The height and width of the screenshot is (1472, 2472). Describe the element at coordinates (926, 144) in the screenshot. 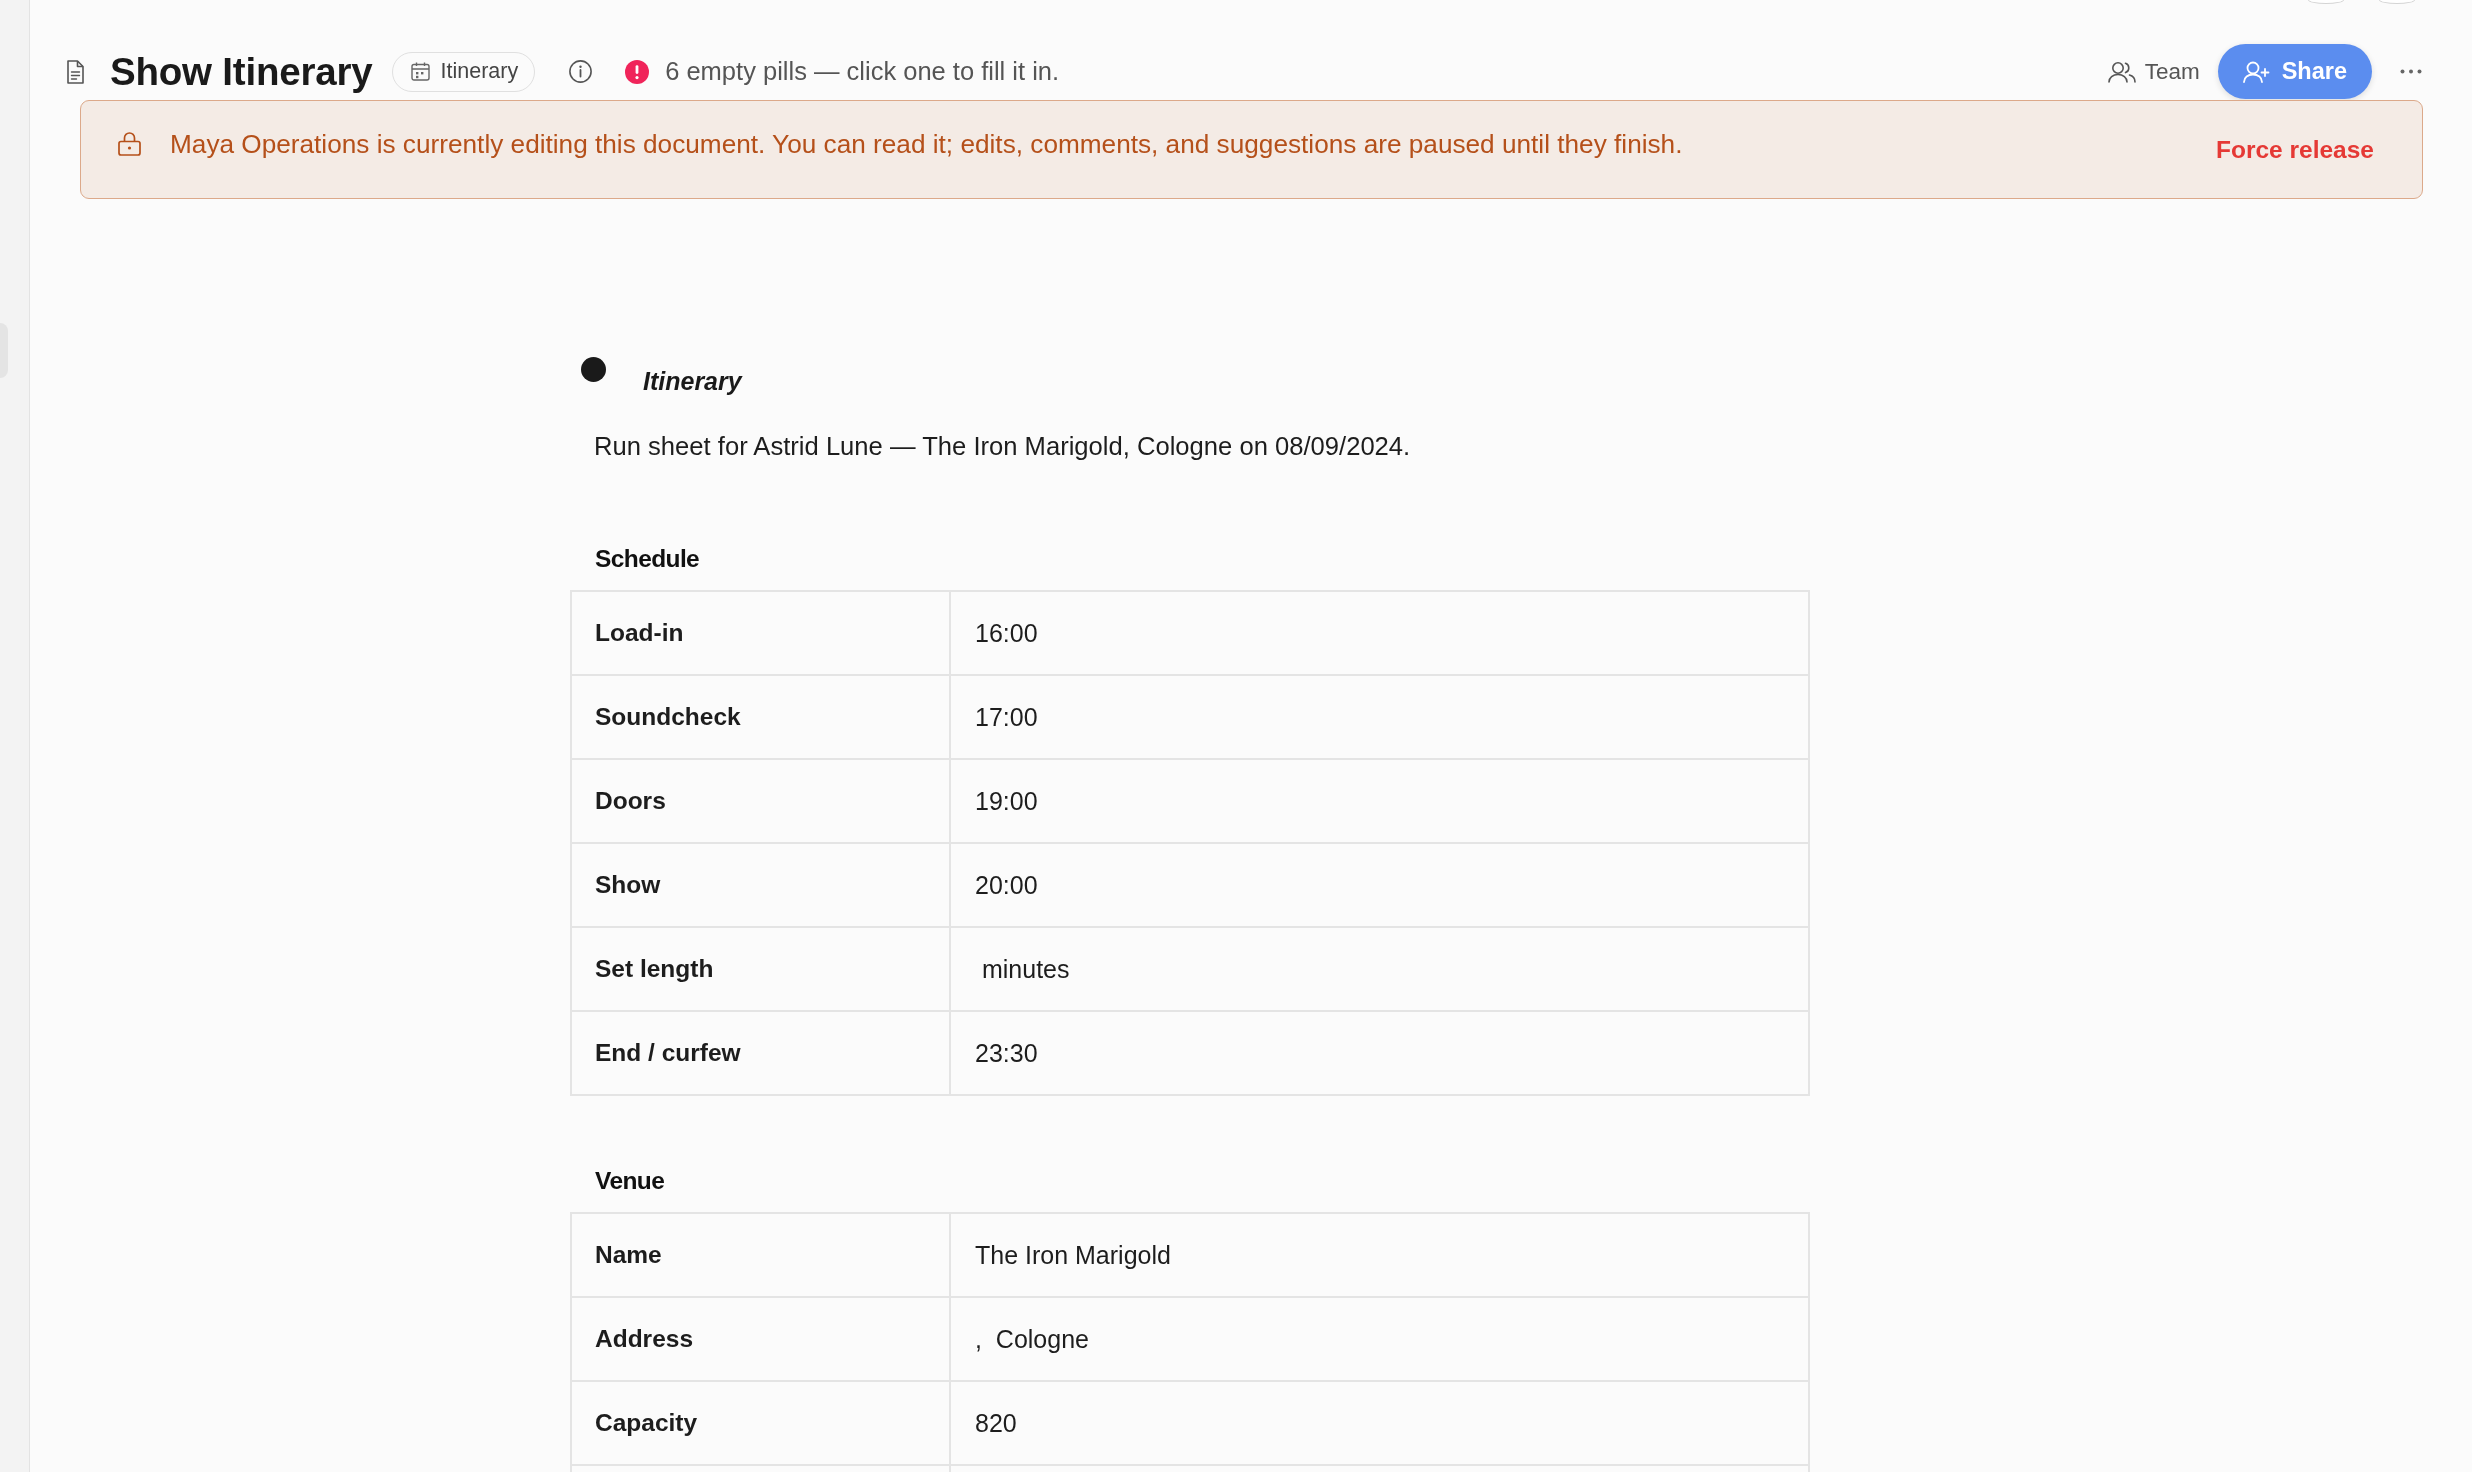

I see `lock-message: Maya Operations is currently editing this document. You can read it; edits, comments, and suggestions are paused until they finish.` at that location.